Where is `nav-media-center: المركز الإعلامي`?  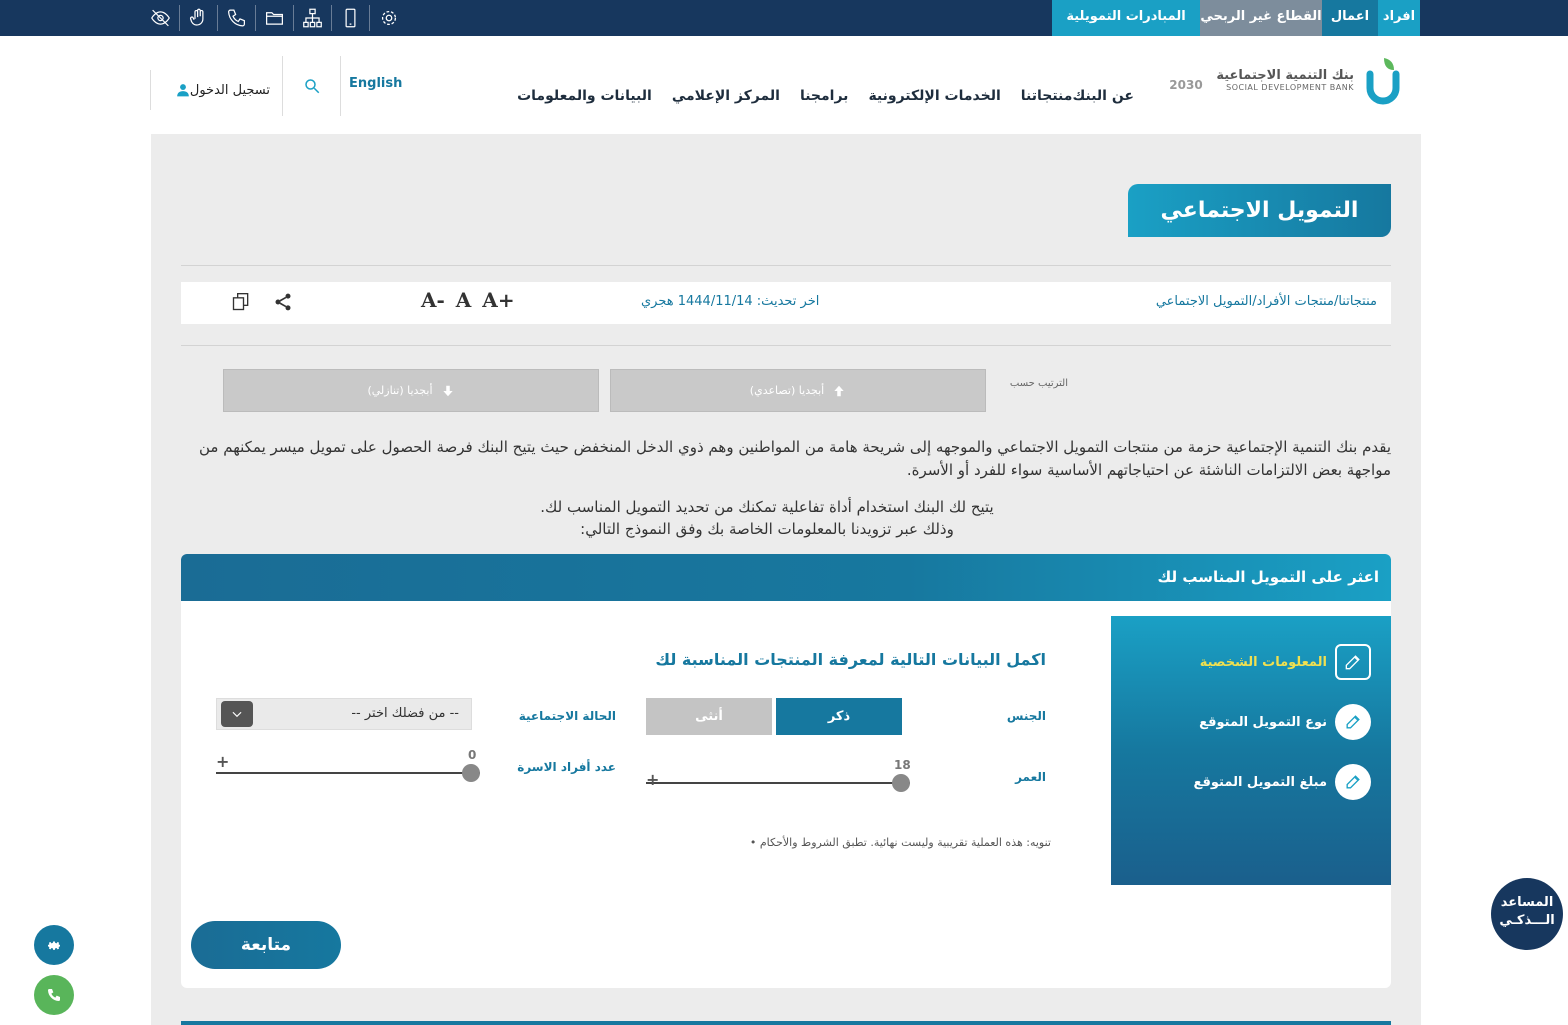
nav-media-center: المركز الإعلامي is located at coordinates (726, 96).